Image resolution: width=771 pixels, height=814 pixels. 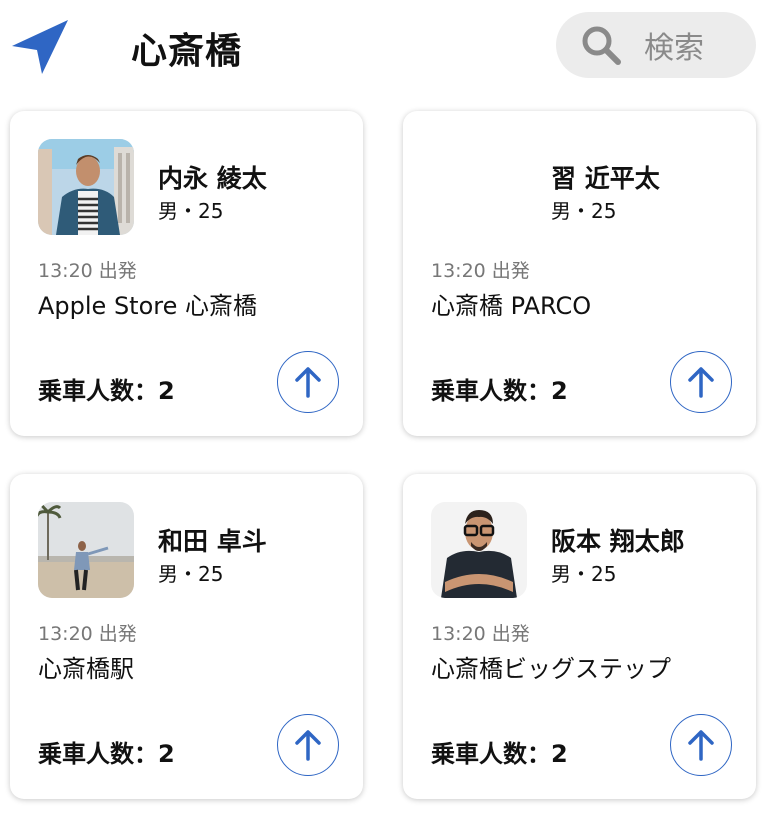 What do you see at coordinates (40, 47) in the screenshot?
I see `location-arrow-icon` at bounding box center [40, 47].